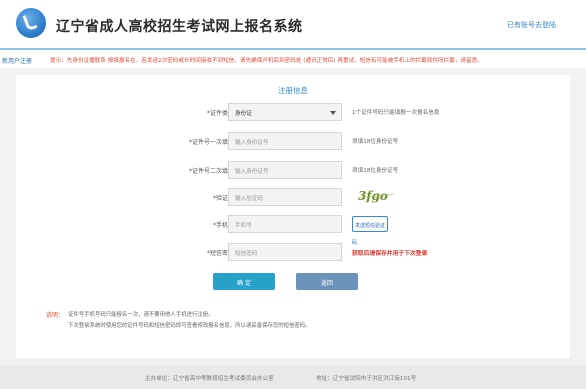 The width and height of the screenshot is (586, 389). What do you see at coordinates (366, 379) in the screenshot?
I see `footer-address: 地址：辽宁省沈阳市于洪区洪江街101号` at bounding box center [366, 379].